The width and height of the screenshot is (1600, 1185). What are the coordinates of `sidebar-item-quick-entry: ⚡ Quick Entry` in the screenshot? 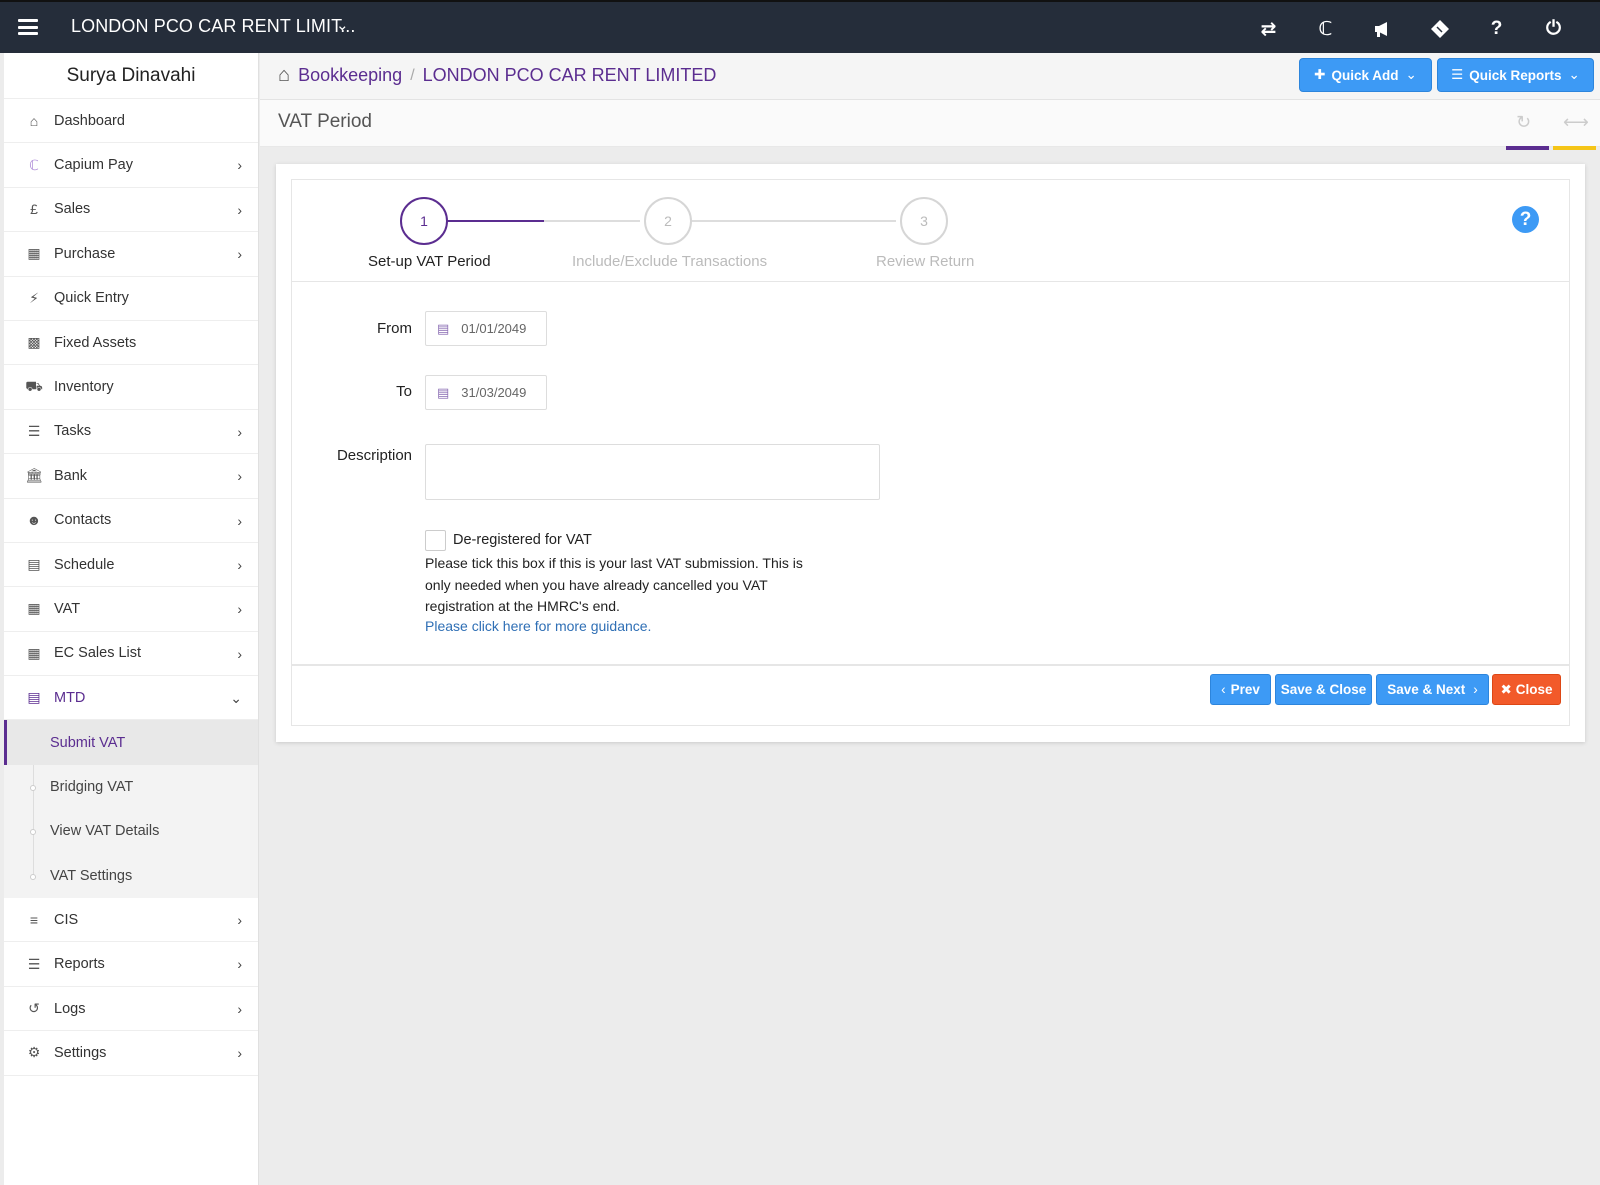 It's located at (131, 299).